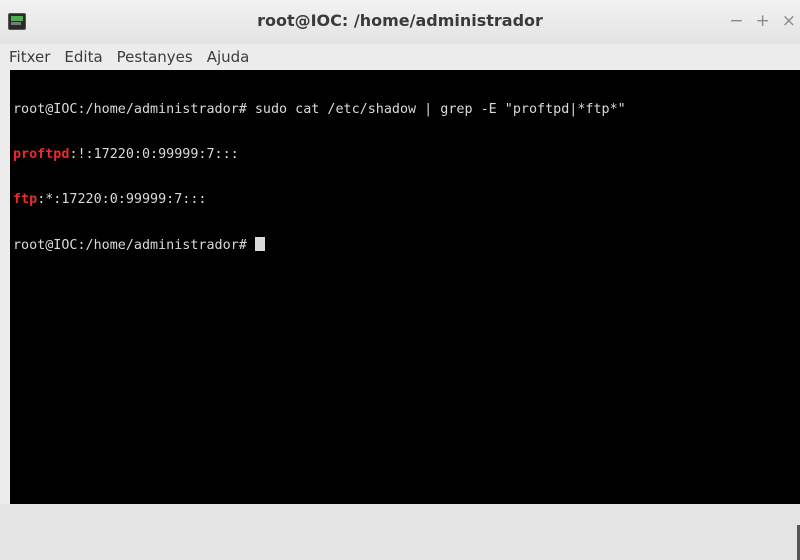 The height and width of the screenshot is (560, 800). Describe the element at coordinates (319, 245) in the screenshot. I see `prompt-line: root@IOC:/home/administrador#` at that location.